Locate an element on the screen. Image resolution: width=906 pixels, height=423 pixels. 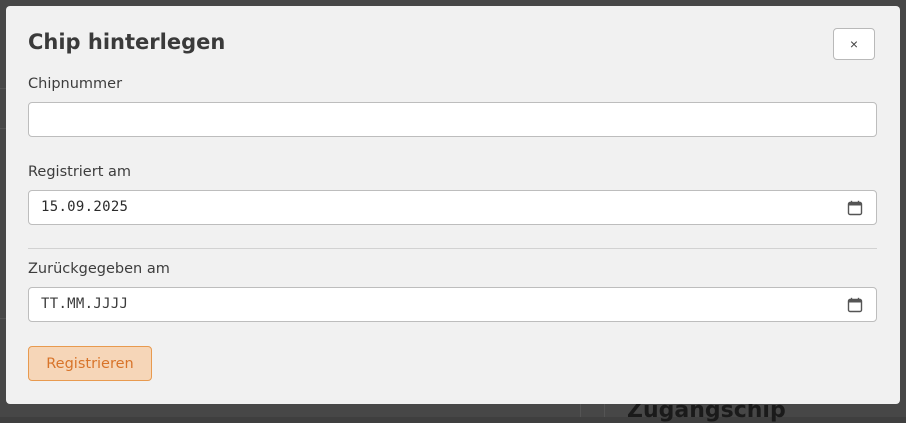
returned-on-placeholder: TT.MM.JJJJ is located at coordinates (85, 304).